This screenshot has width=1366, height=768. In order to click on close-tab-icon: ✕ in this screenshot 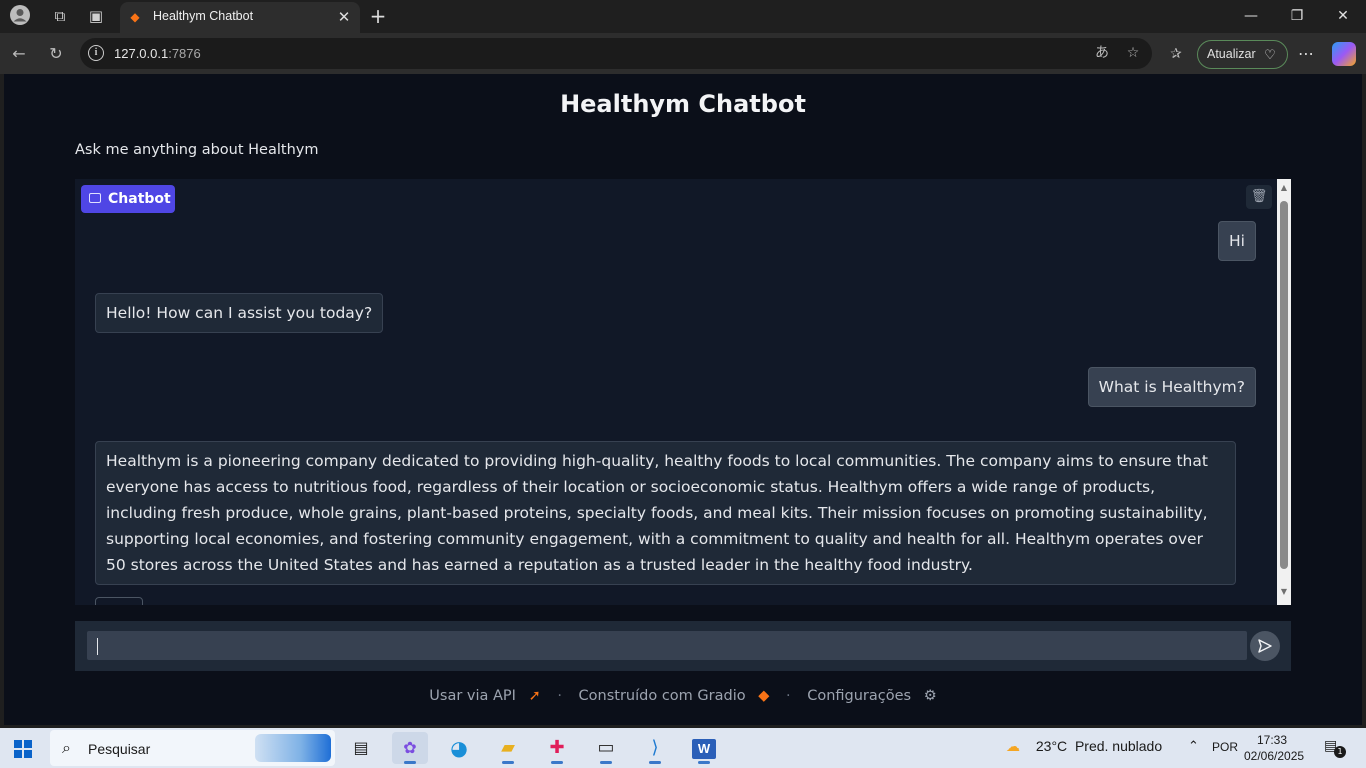, I will do `click(344, 17)`.